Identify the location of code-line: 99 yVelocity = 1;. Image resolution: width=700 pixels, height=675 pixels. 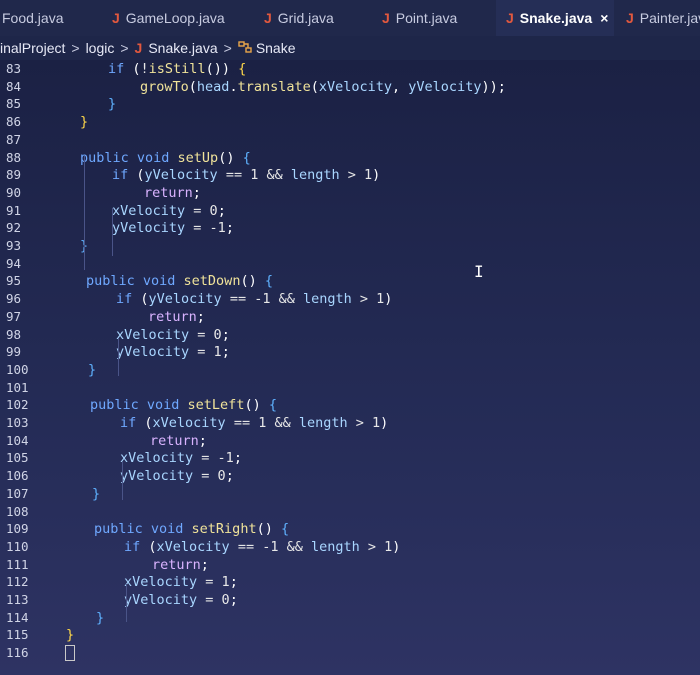
(350, 352).